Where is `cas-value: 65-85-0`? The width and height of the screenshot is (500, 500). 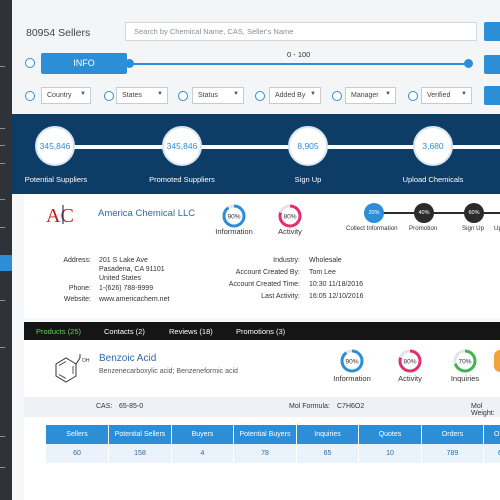 cas-value: 65-85-0 is located at coordinates (131, 406).